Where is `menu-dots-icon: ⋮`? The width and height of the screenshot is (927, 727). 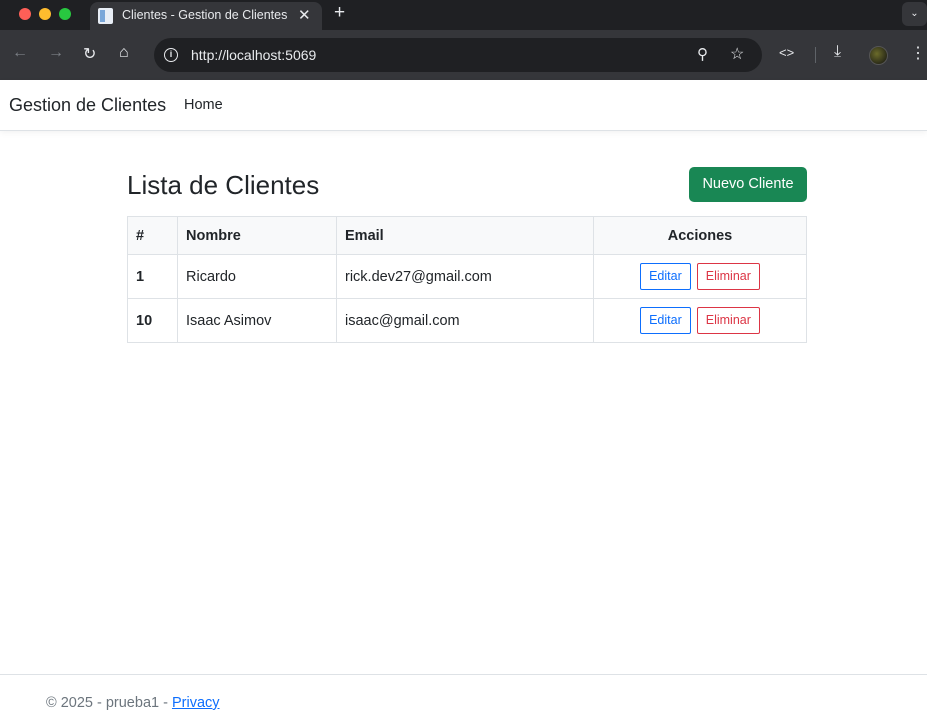 menu-dots-icon: ⋮ is located at coordinates (918, 53).